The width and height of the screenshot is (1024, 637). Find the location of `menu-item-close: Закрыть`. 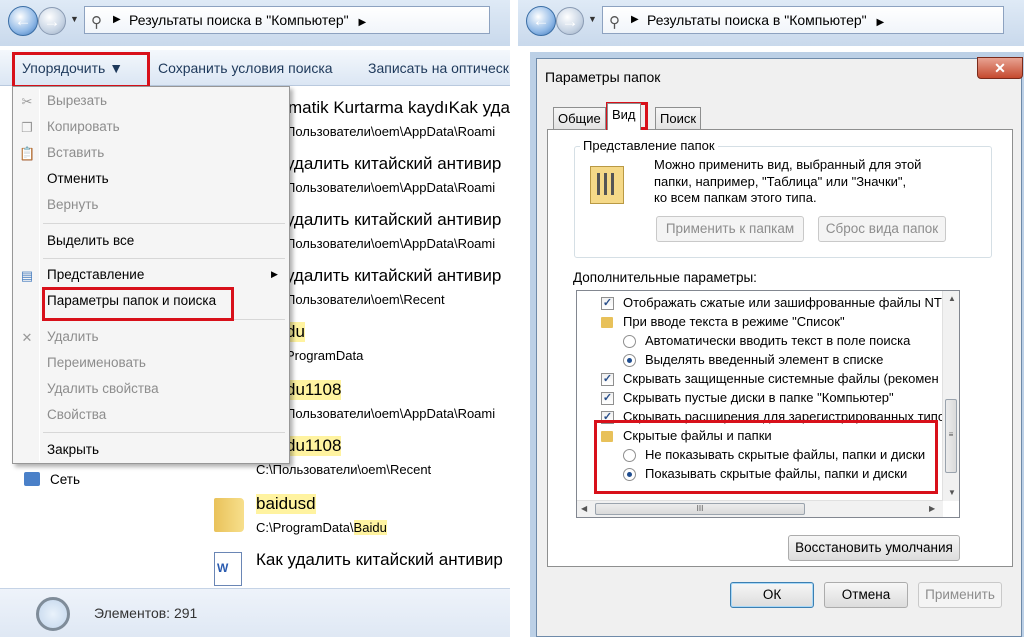

menu-item-close: Закрыть is located at coordinates (73, 449).